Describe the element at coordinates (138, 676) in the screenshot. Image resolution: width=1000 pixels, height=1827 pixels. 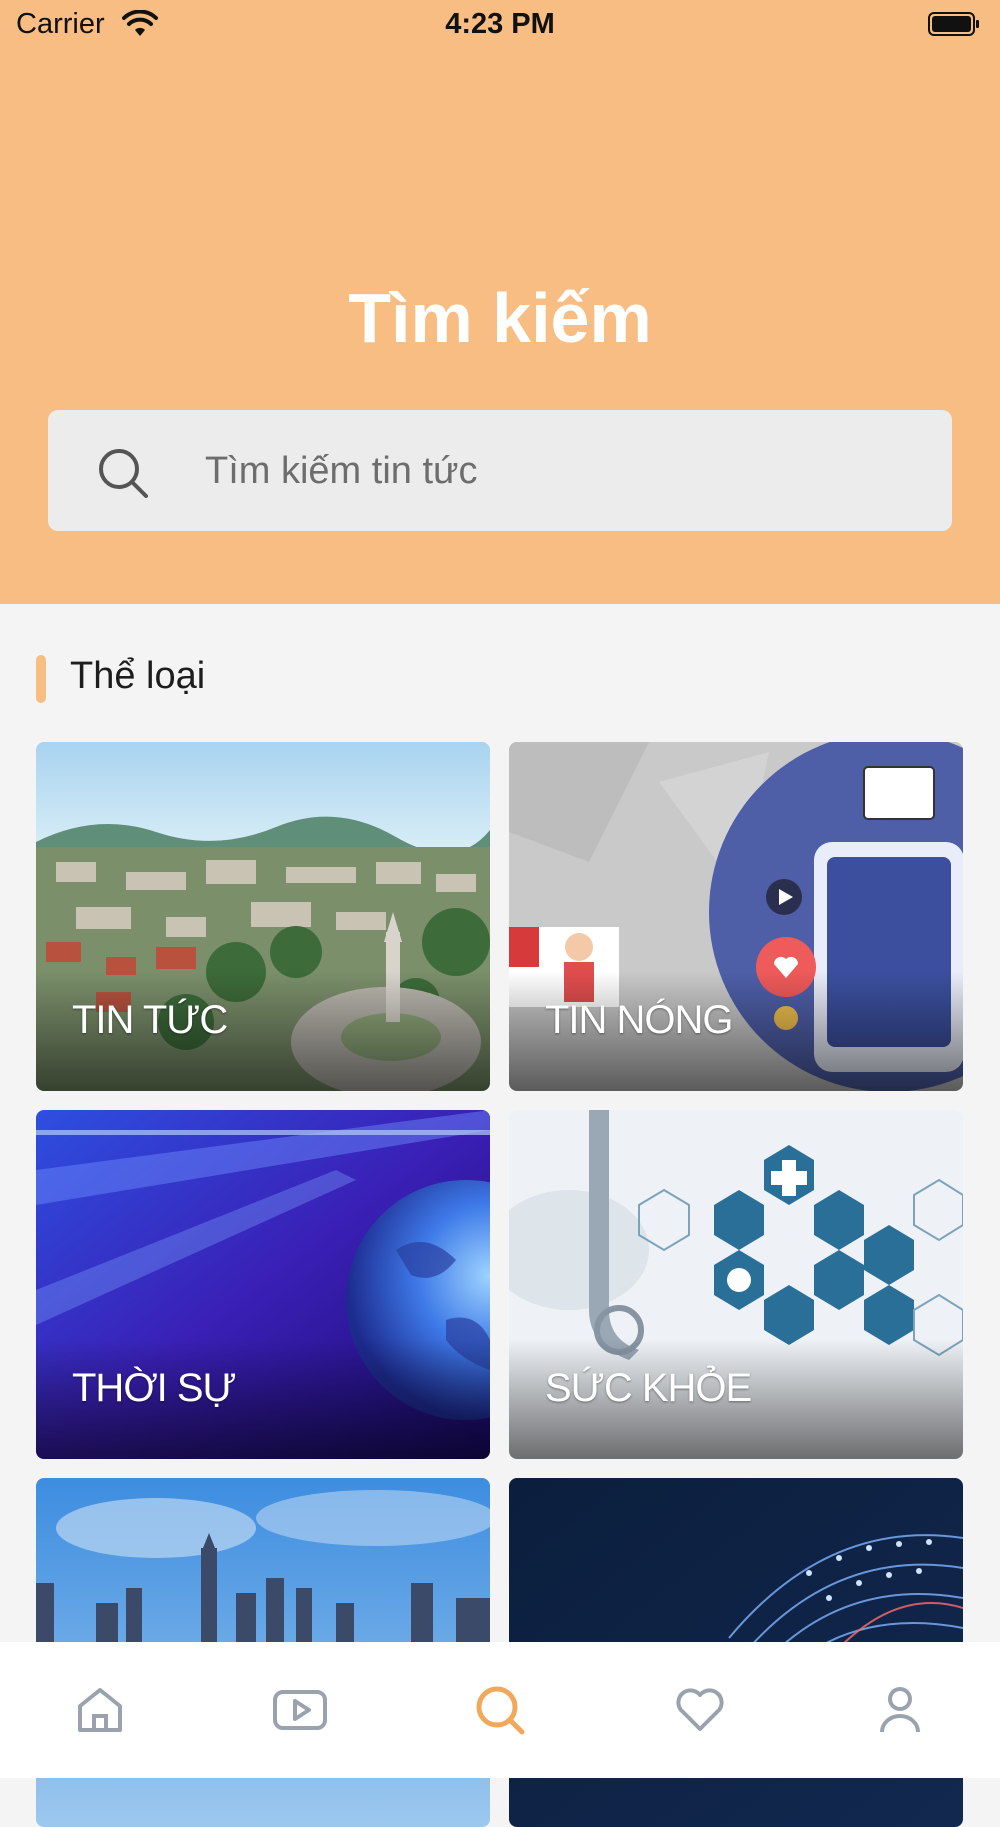
I see `section-title: Thể loại` at that location.